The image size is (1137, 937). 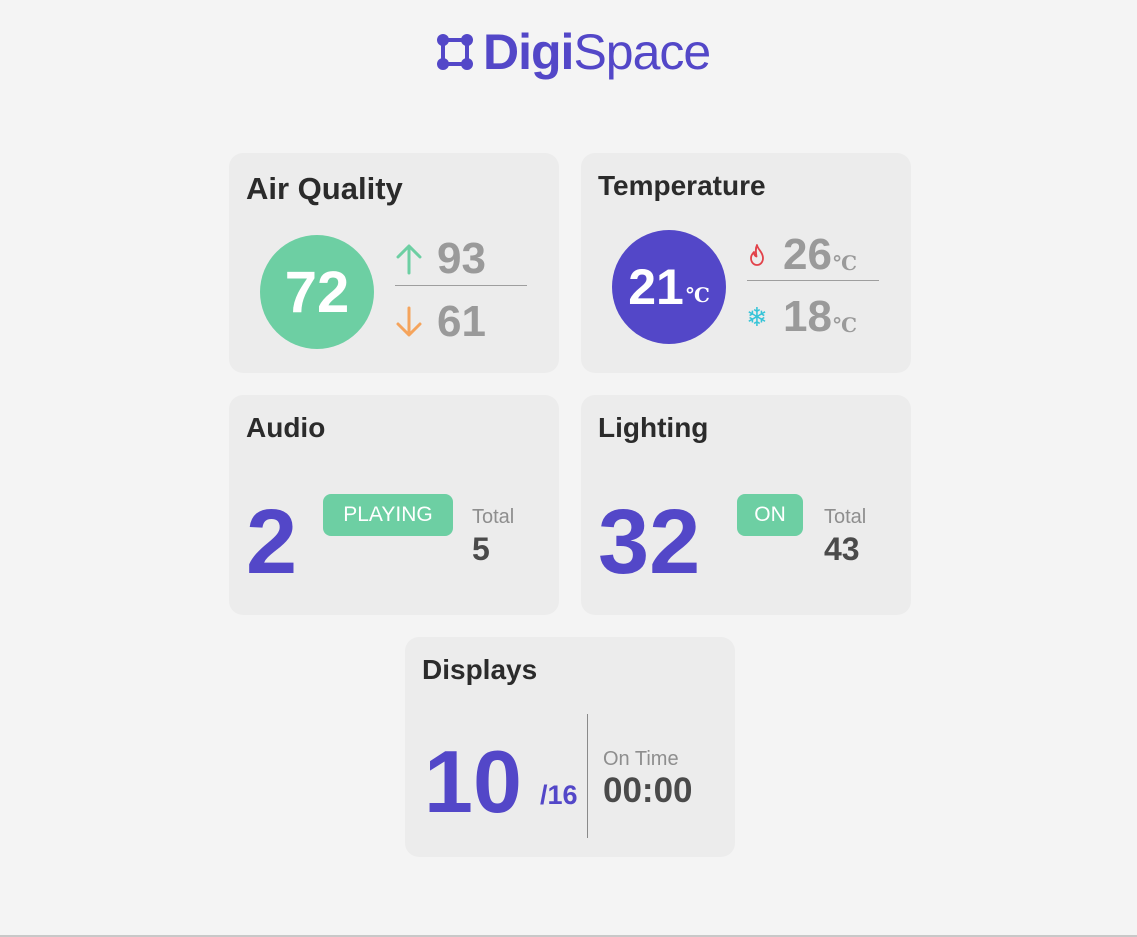 I want to click on temperature-high-unit: ℃, so click(x=844, y=263).